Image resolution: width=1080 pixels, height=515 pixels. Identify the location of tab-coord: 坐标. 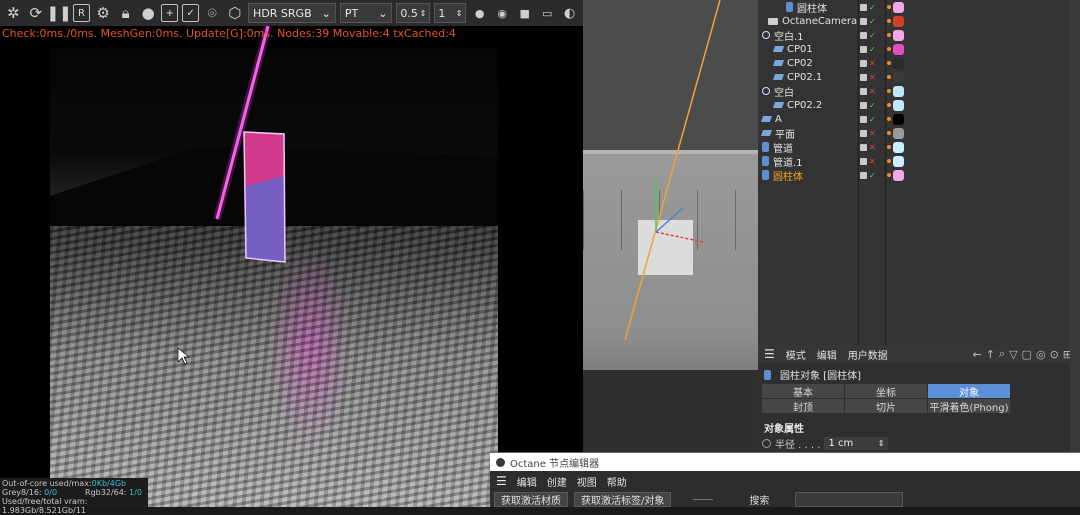
(886, 391).